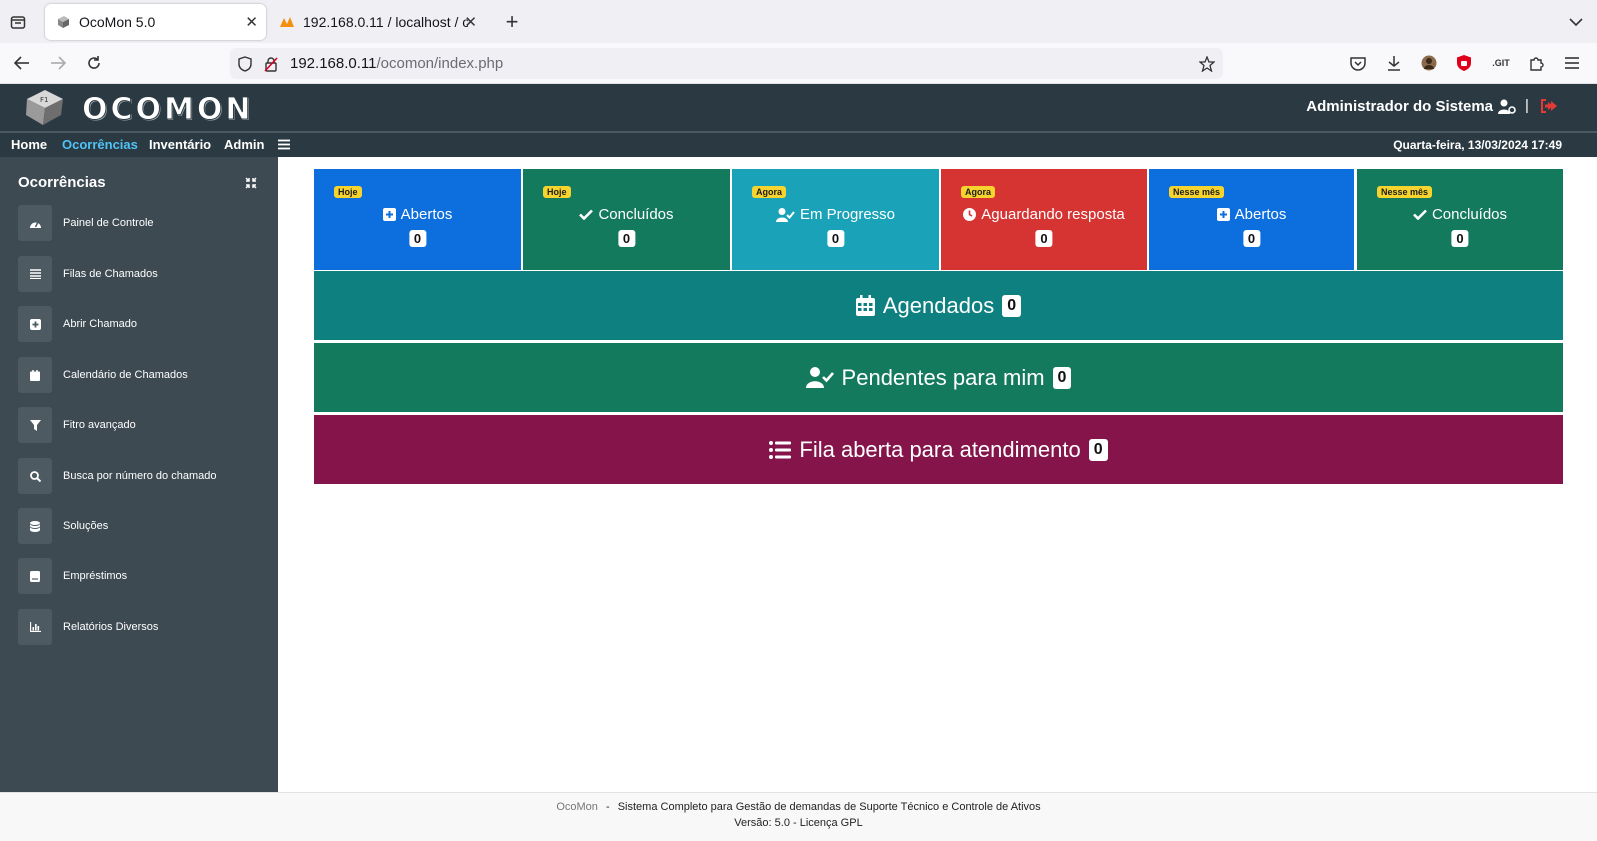 The image size is (1597, 841). What do you see at coordinates (244, 144) in the screenshot?
I see `menu-admin: Admin` at bounding box center [244, 144].